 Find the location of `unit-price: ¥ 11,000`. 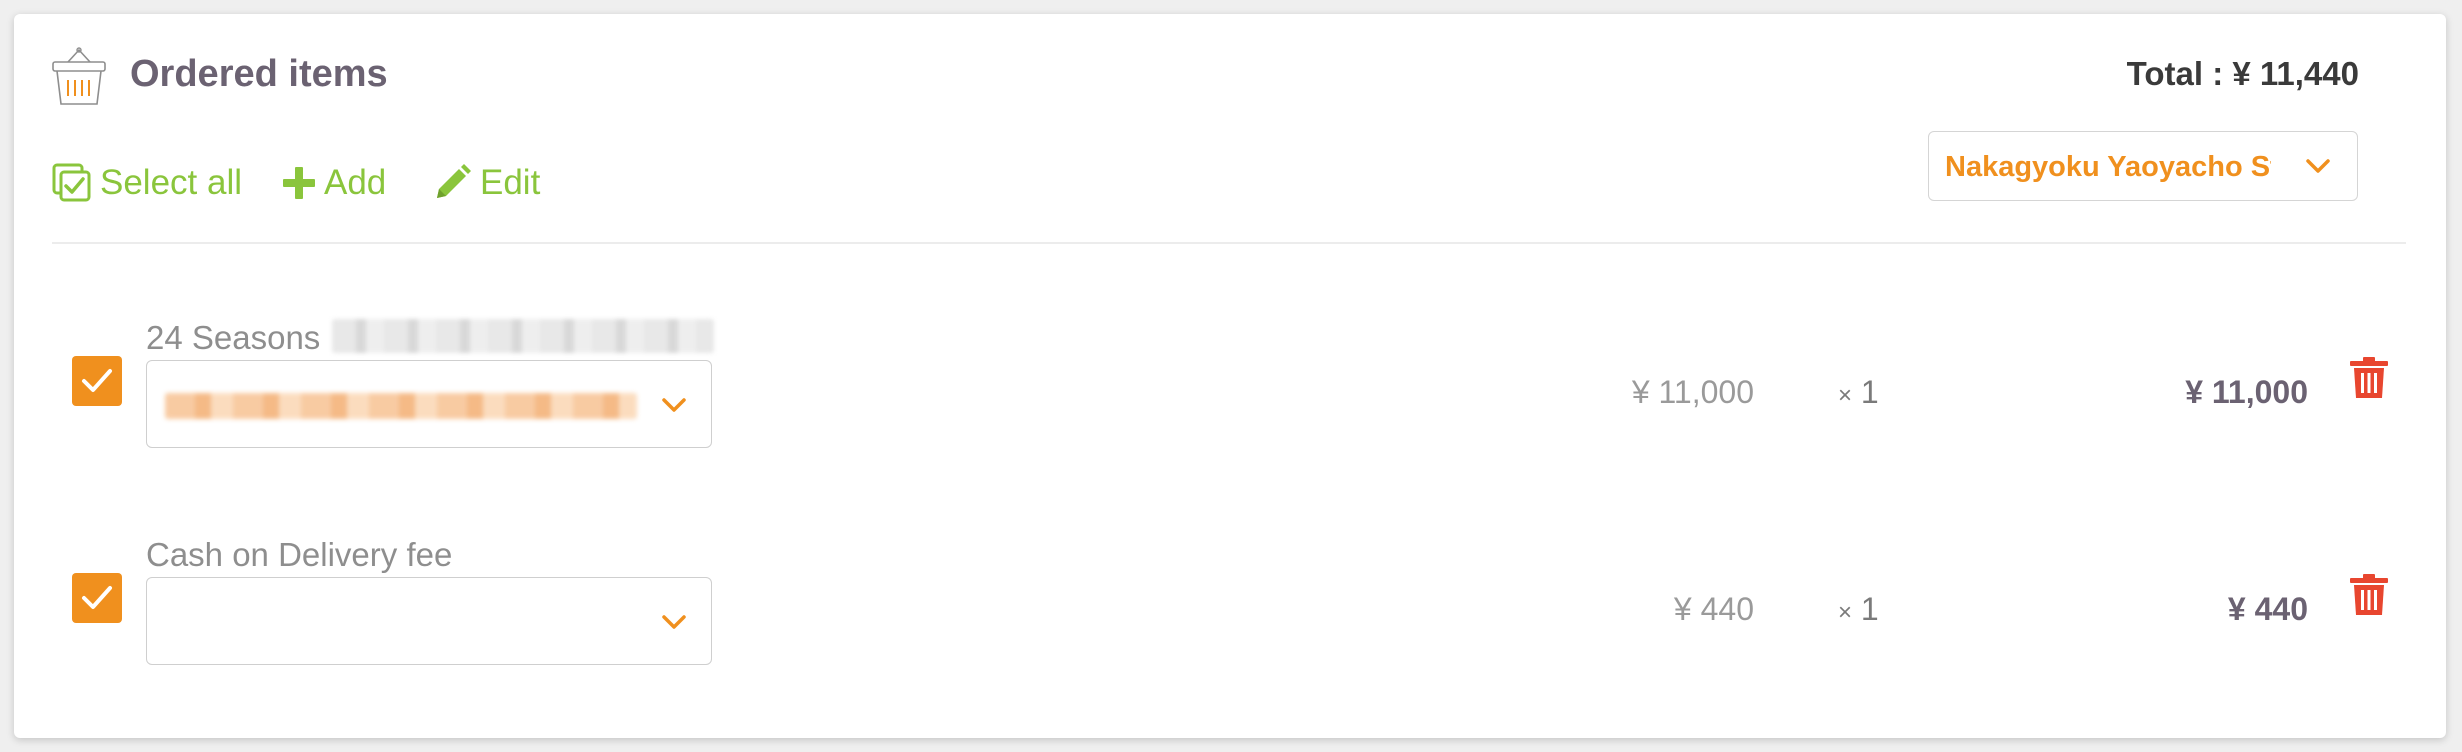

unit-price: ¥ 11,000 is located at coordinates (1692, 392).